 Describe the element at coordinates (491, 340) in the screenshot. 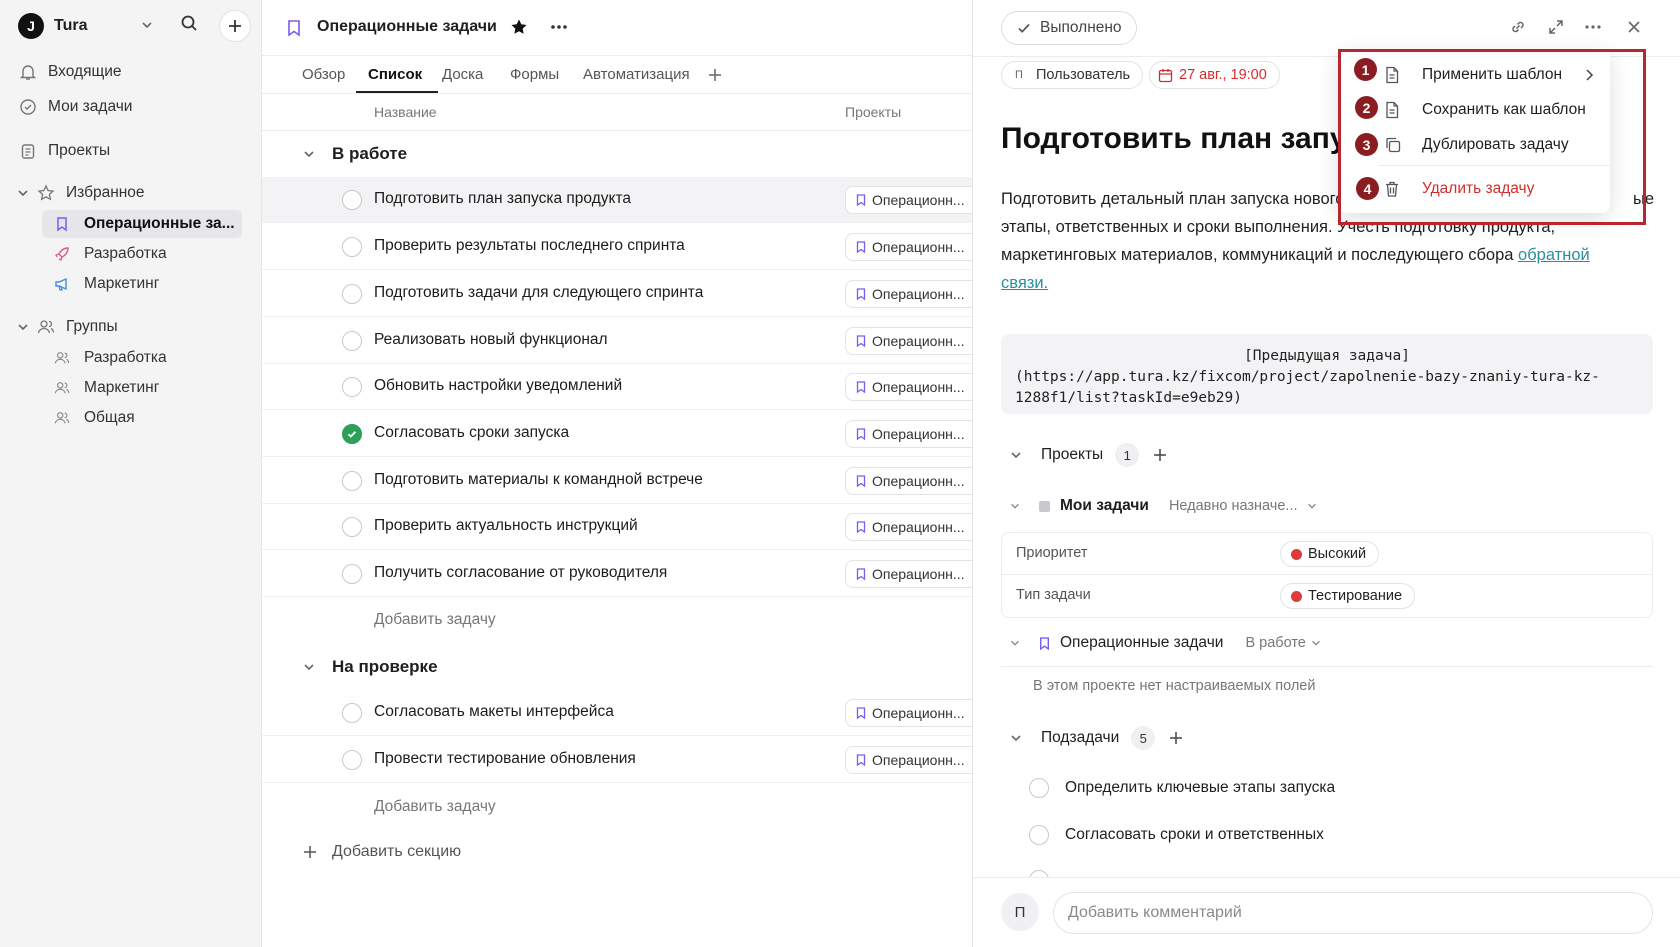

I see `task-name: Реализовать новый функционал` at that location.